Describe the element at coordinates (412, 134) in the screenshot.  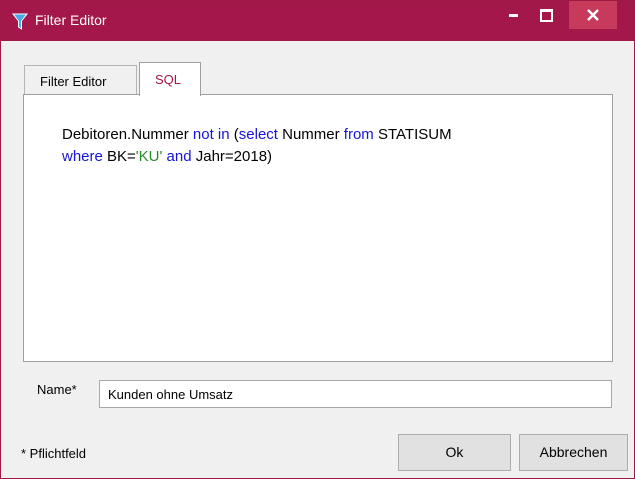
I see `sql-token: STATISUM` at that location.